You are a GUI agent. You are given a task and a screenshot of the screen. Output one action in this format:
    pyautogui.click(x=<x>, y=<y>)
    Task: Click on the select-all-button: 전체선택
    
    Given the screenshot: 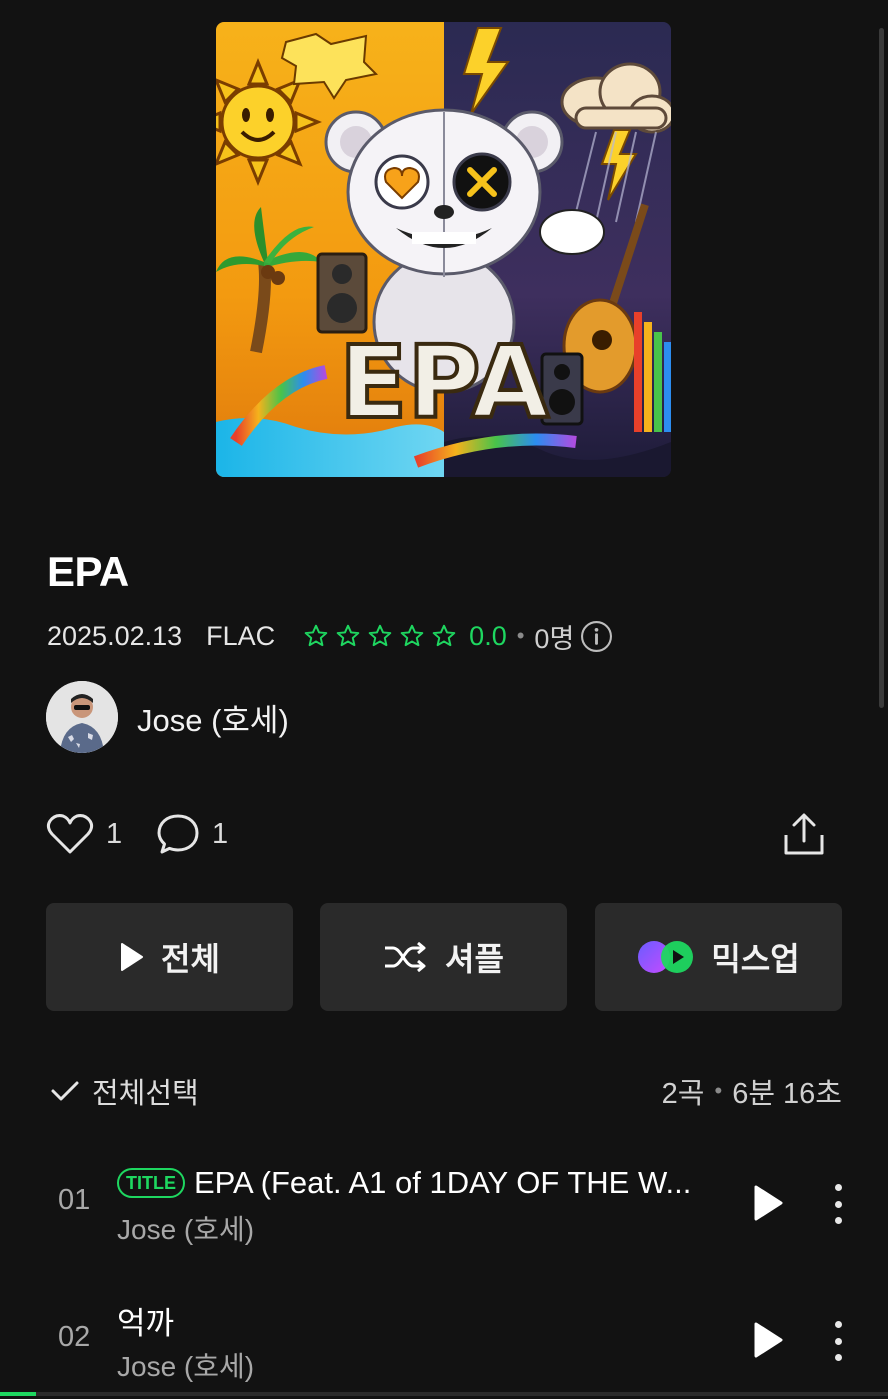 What is the action you would take?
    pyautogui.click(x=124, y=1091)
    